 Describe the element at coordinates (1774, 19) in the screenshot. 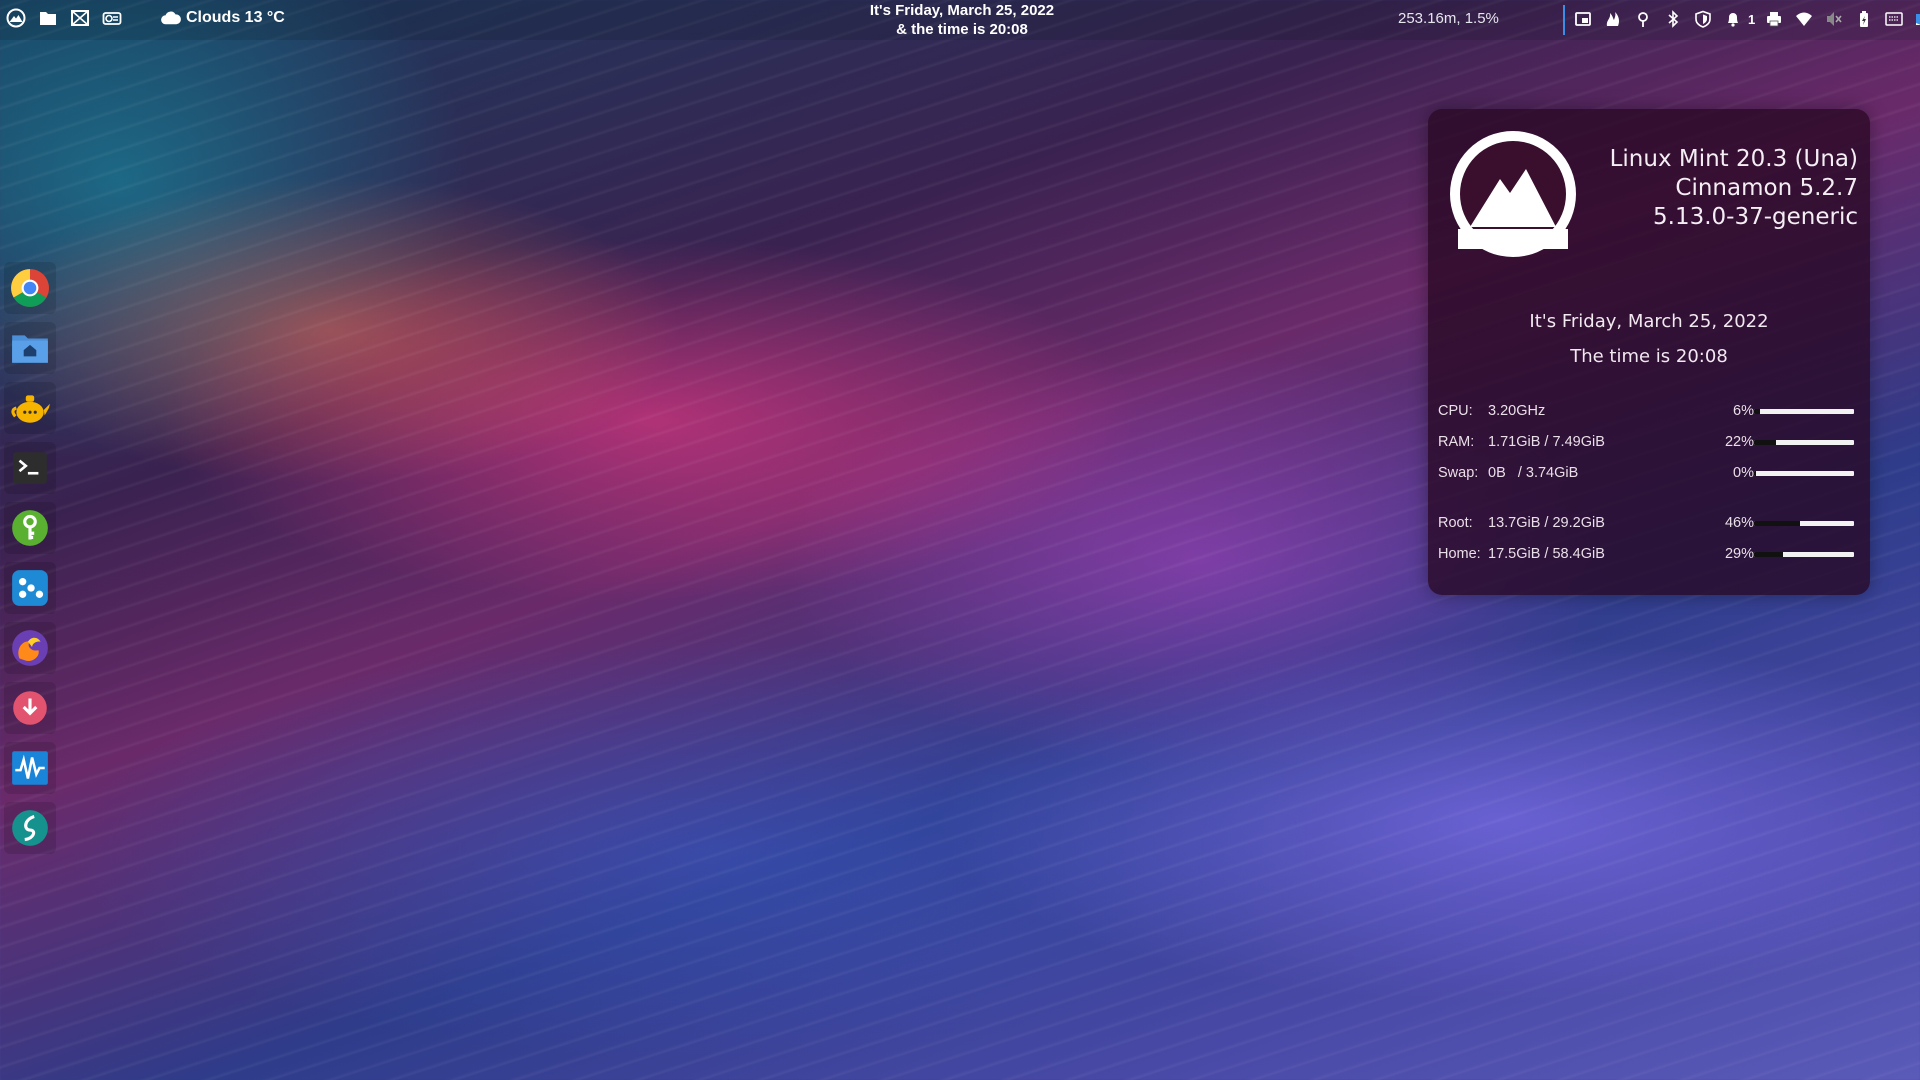

I see `printer-icon` at that location.